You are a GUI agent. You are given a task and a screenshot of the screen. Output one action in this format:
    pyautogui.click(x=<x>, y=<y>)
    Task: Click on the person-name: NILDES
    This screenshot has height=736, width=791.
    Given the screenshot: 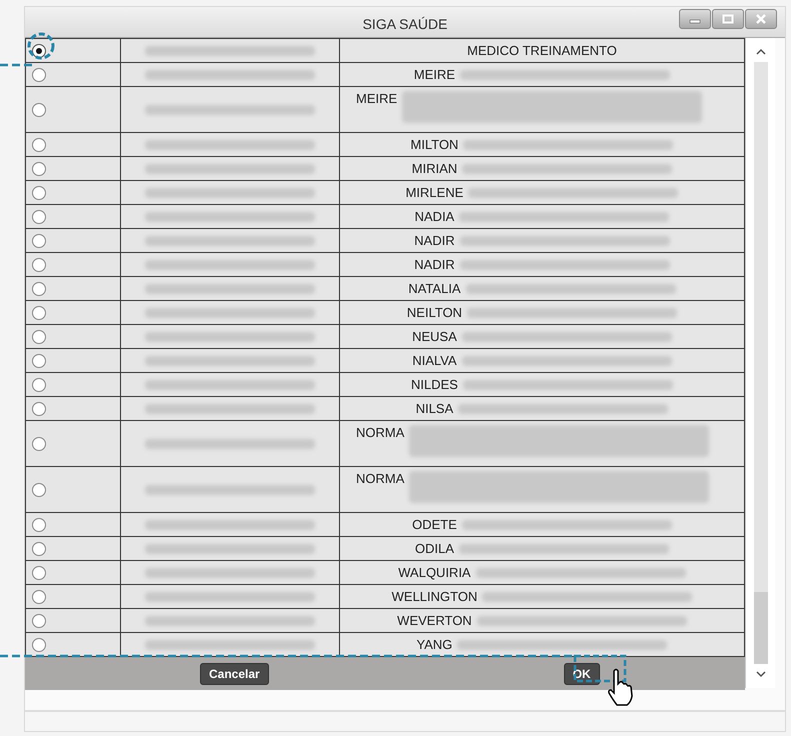 What is the action you would take?
    pyautogui.click(x=434, y=384)
    